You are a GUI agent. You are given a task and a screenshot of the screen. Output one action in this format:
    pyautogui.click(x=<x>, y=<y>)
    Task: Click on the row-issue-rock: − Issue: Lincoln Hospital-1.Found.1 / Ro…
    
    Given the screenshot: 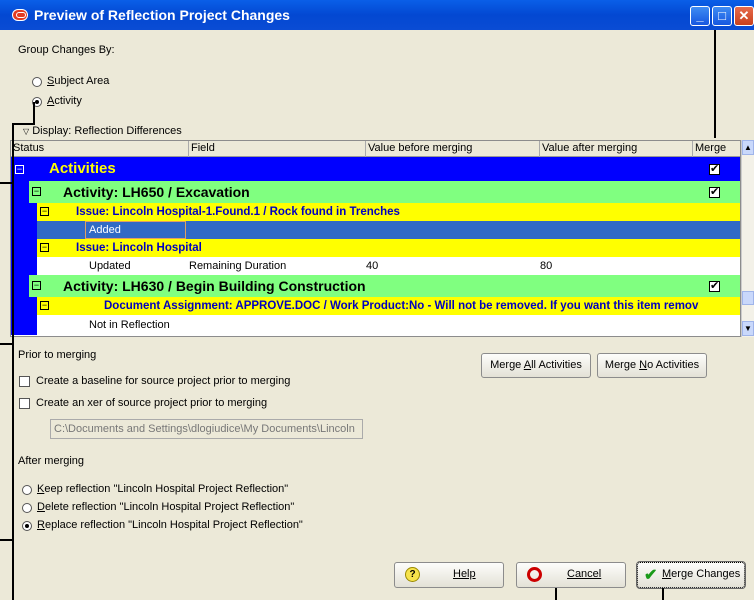 What is the action you would take?
    pyautogui.click(x=375, y=212)
    